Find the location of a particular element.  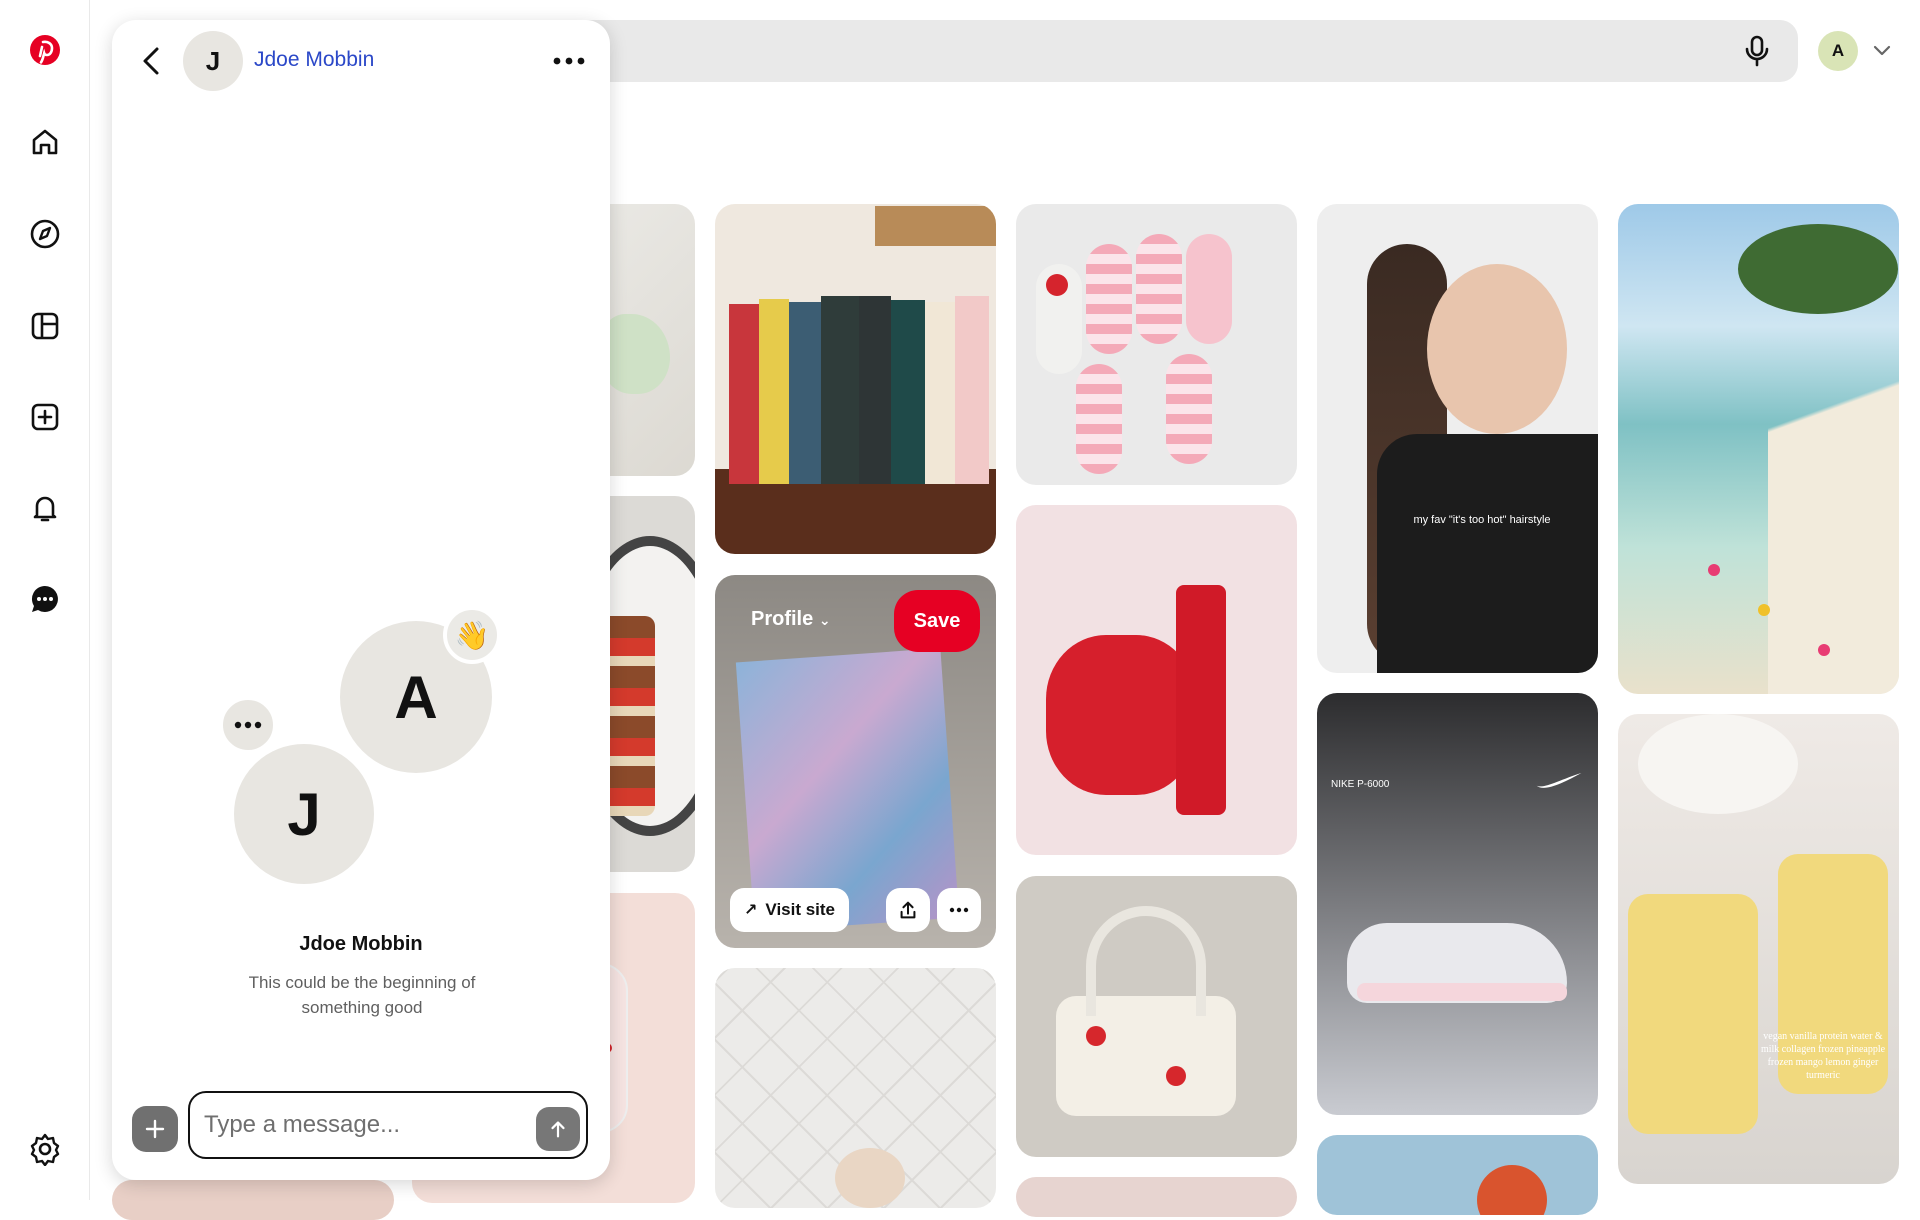

pinterest-logo-icon is located at coordinates (45, 50).